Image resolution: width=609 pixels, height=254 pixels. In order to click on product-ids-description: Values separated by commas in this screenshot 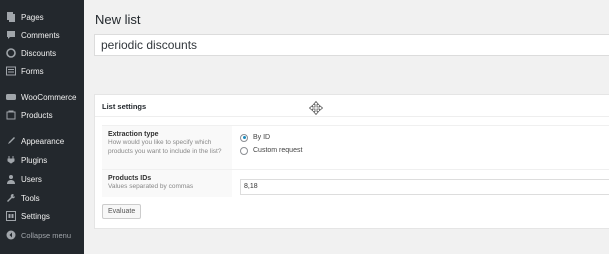, I will do `click(151, 186)`.